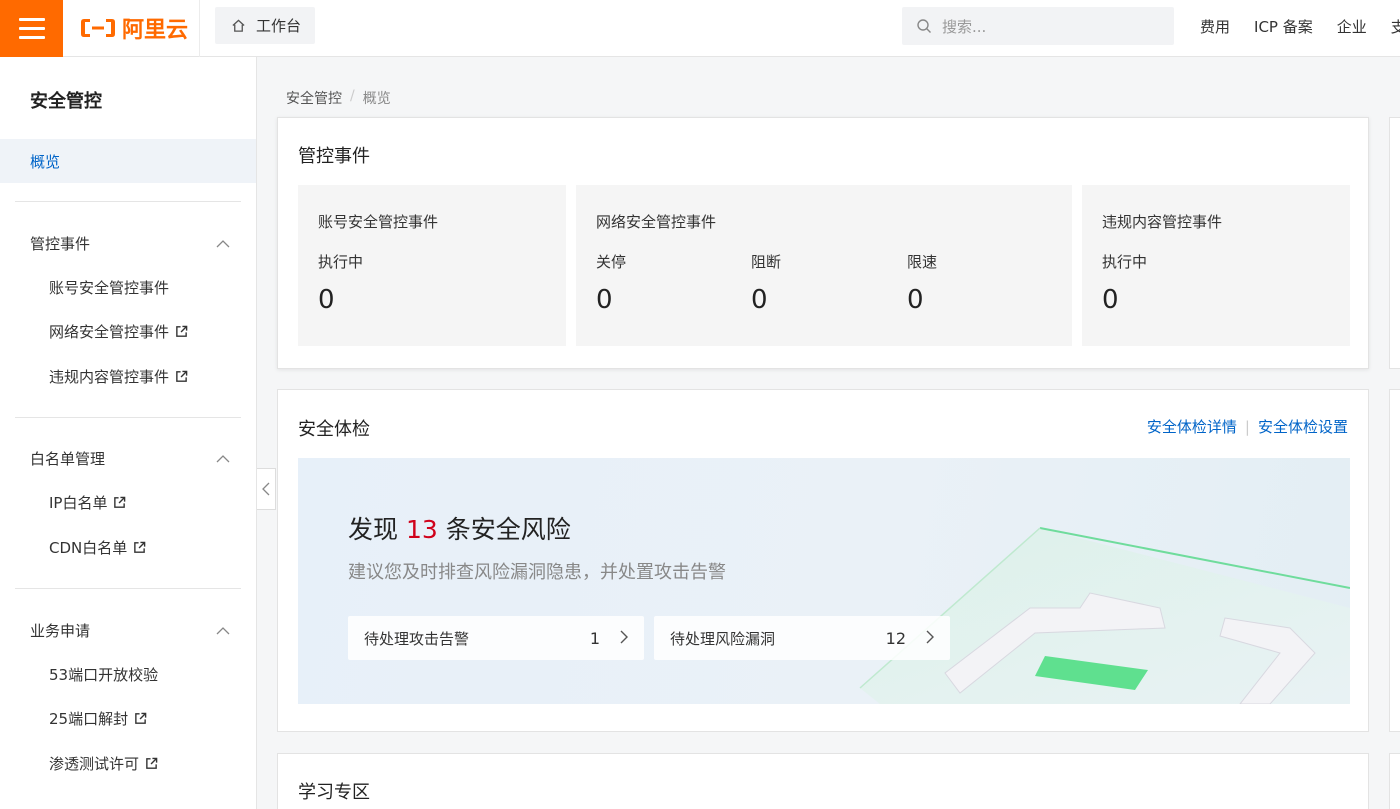 The height and width of the screenshot is (809, 1400). What do you see at coordinates (594, 638) in the screenshot?
I see `pending-count: 1` at bounding box center [594, 638].